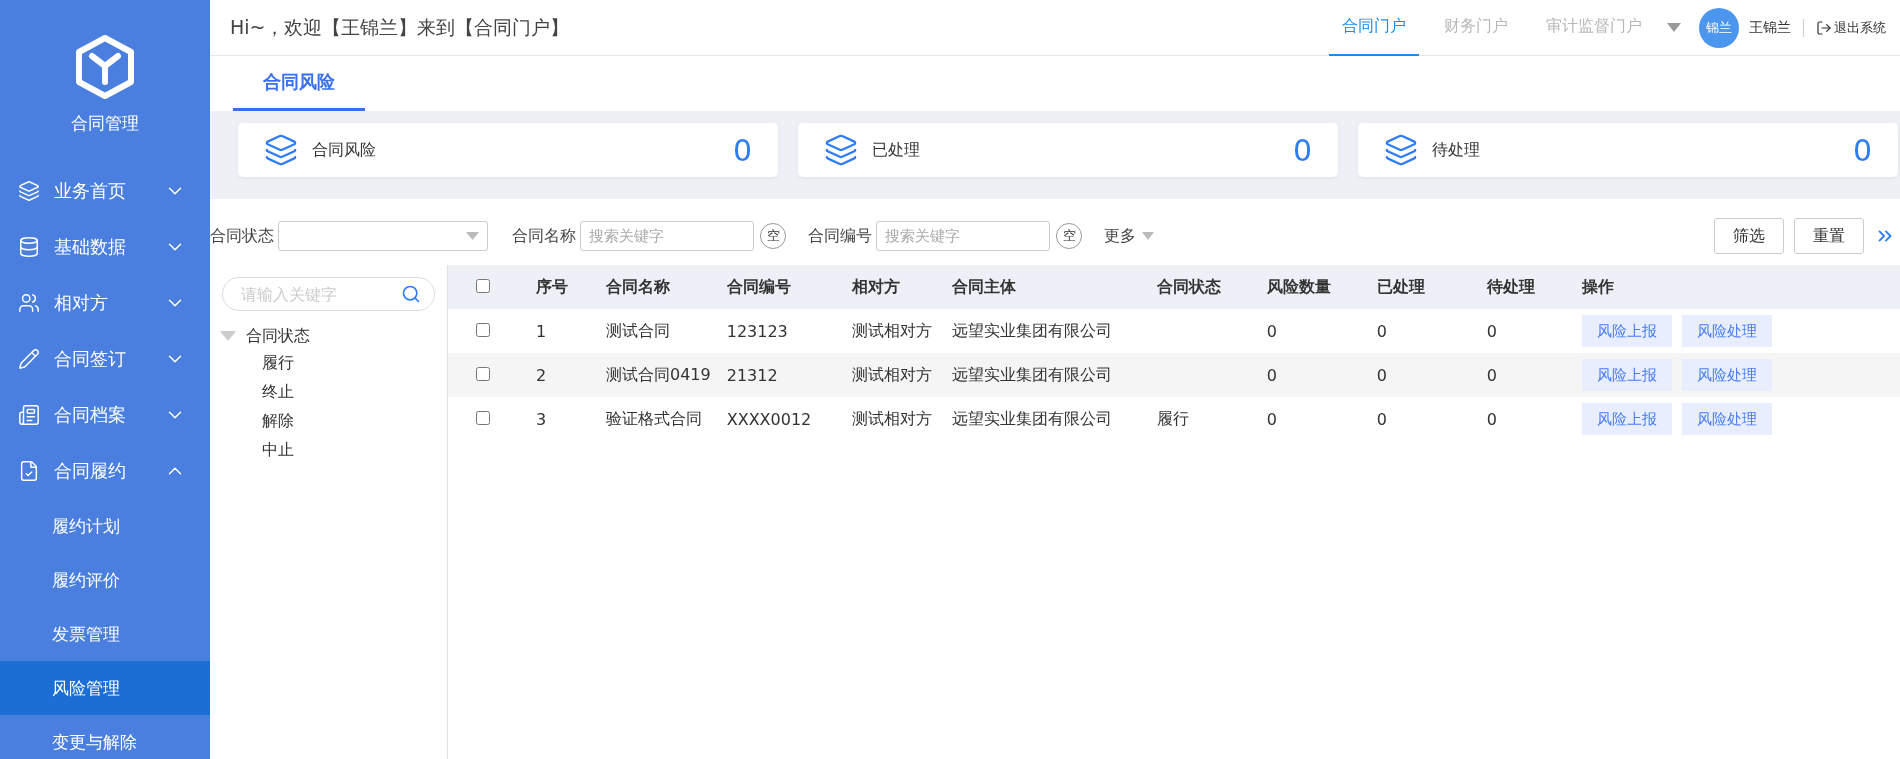 This screenshot has height=759, width=1900. What do you see at coordinates (1829, 236) in the screenshot?
I see `toolbar-button: 重置` at bounding box center [1829, 236].